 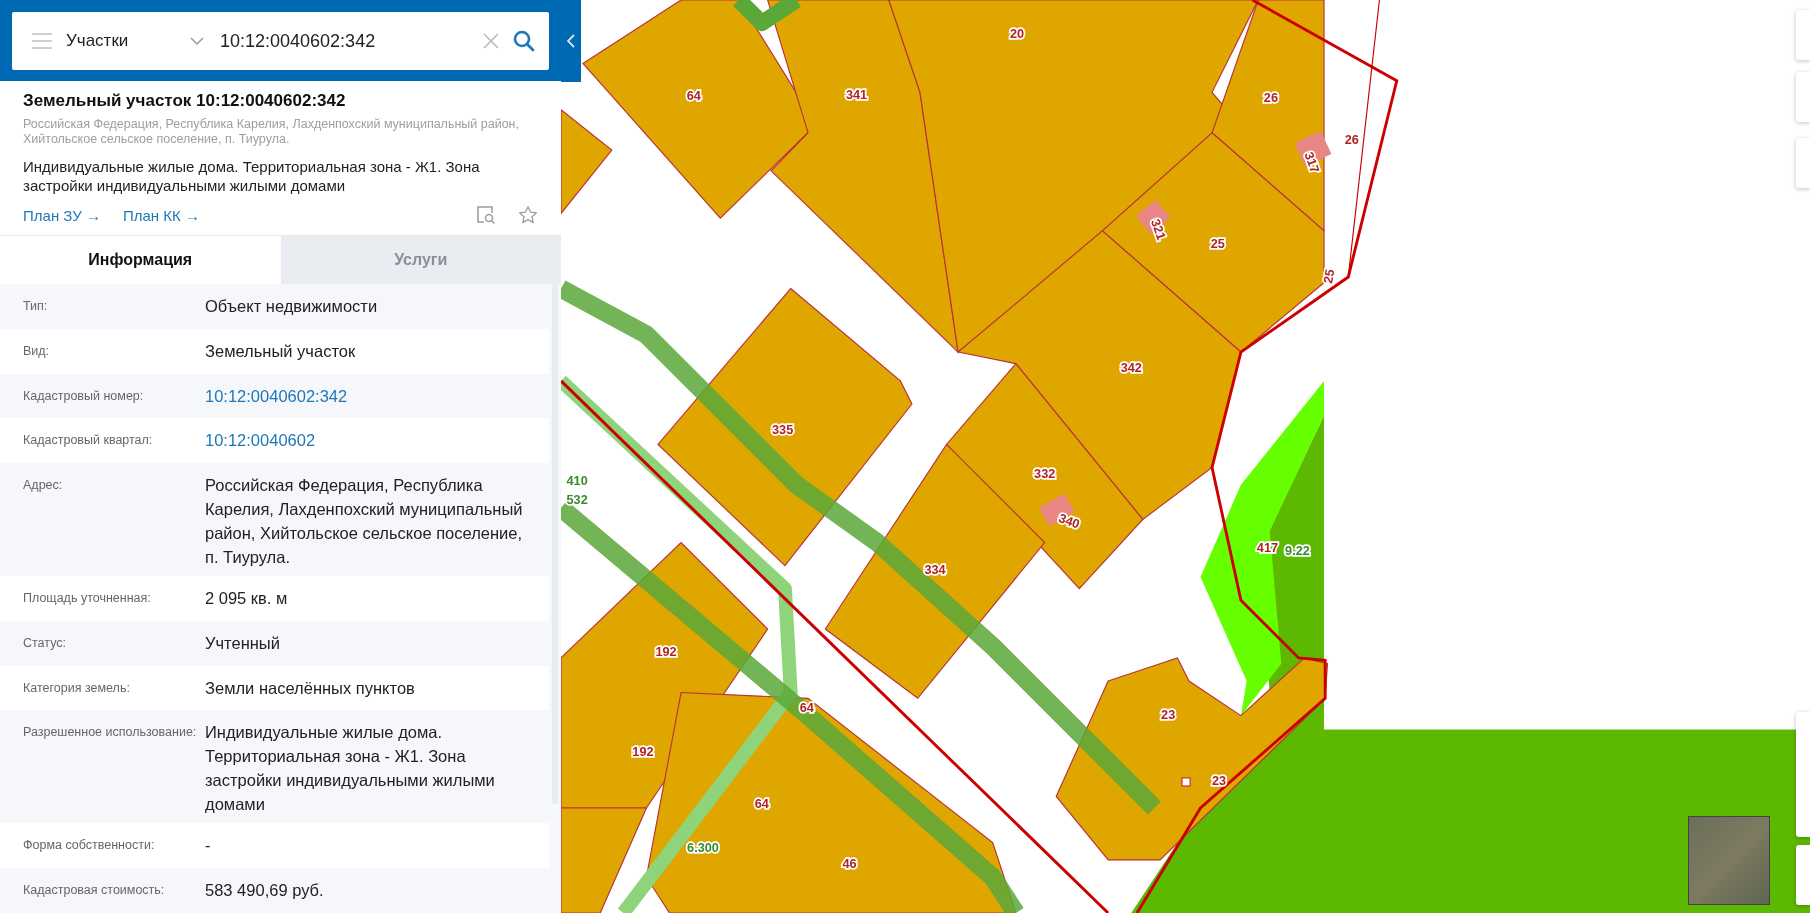 I want to click on search-field: Участки 10:12:0040602:342, so click(x=280, y=41).